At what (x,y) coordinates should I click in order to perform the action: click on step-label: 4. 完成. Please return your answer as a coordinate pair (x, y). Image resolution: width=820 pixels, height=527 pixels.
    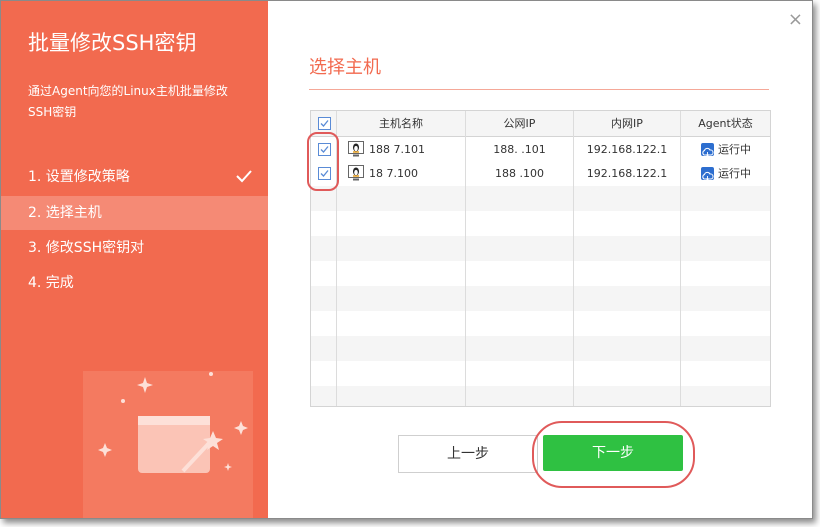
    Looking at the image, I should click on (51, 283).